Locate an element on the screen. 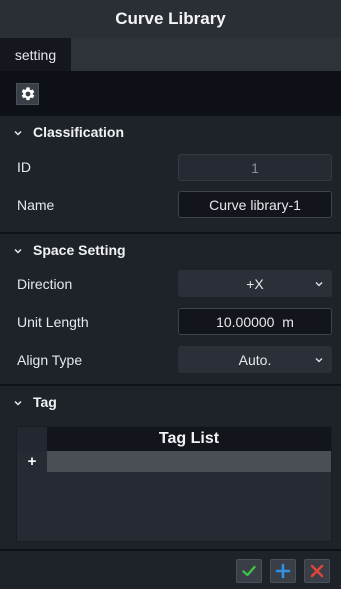 The height and width of the screenshot is (589, 341). align-type-label: Align Type is located at coordinates (50, 360).